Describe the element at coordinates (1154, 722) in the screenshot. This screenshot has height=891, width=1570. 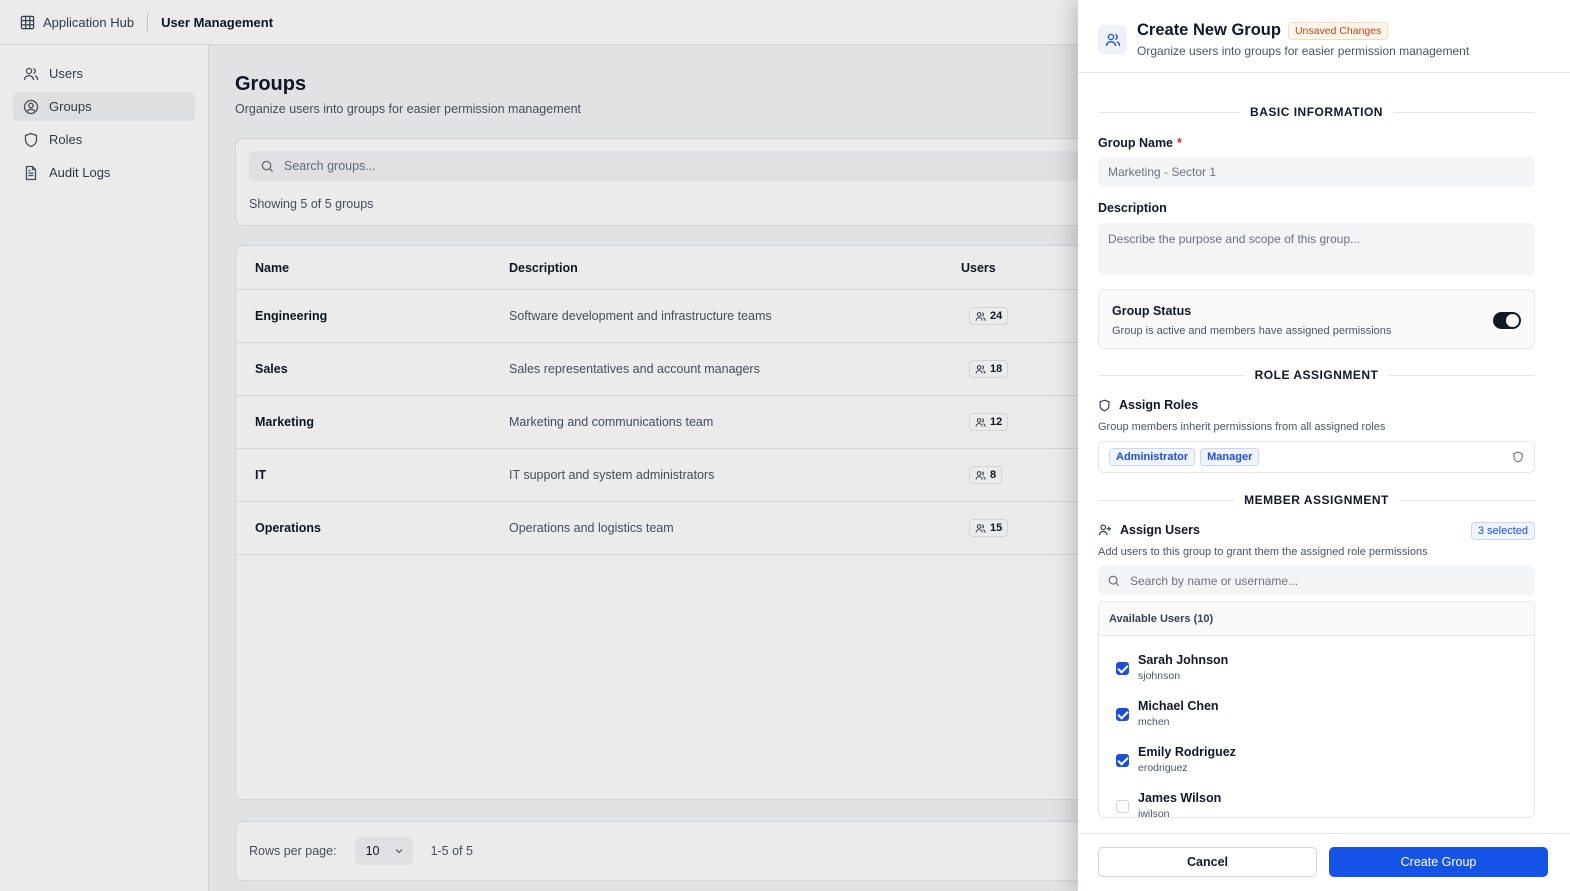
I see `user-username: mchen` at that location.